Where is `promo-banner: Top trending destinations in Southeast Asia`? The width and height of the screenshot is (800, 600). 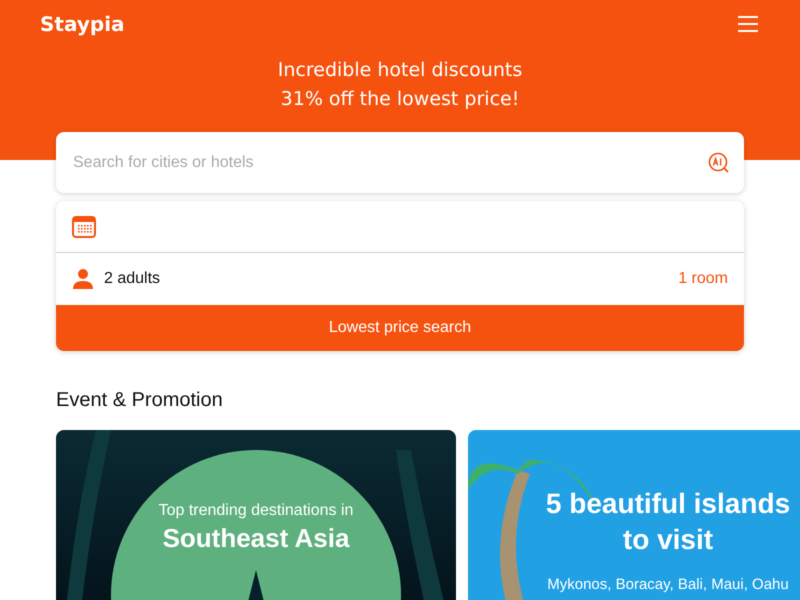
promo-banner: Top trending destinations in Southeast Asia is located at coordinates (256, 515).